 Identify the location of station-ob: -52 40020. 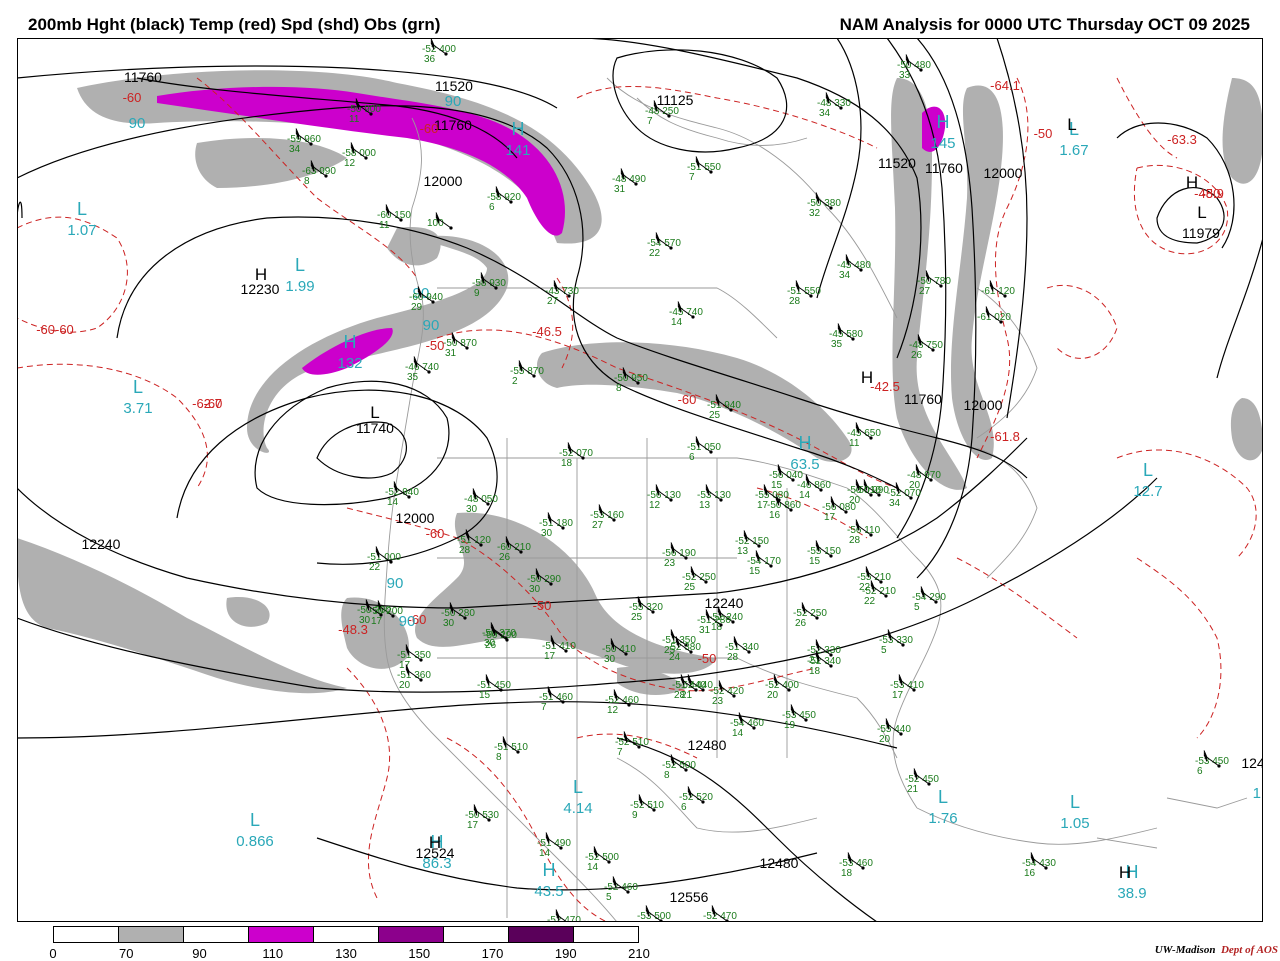
(782, 687).